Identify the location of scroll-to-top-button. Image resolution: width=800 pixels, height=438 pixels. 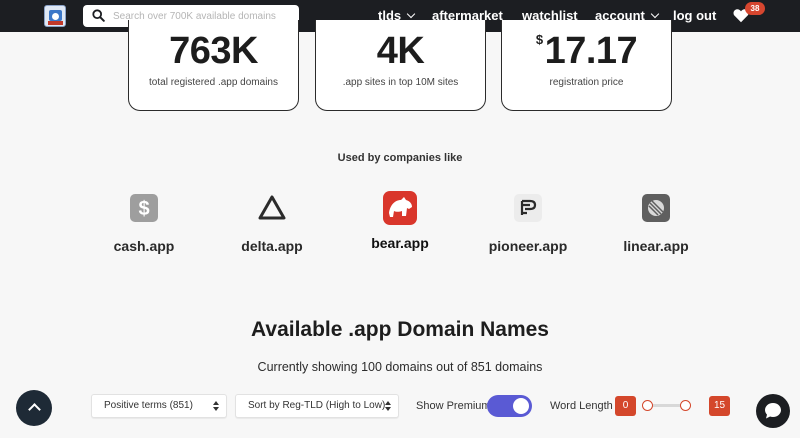
(34, 408).